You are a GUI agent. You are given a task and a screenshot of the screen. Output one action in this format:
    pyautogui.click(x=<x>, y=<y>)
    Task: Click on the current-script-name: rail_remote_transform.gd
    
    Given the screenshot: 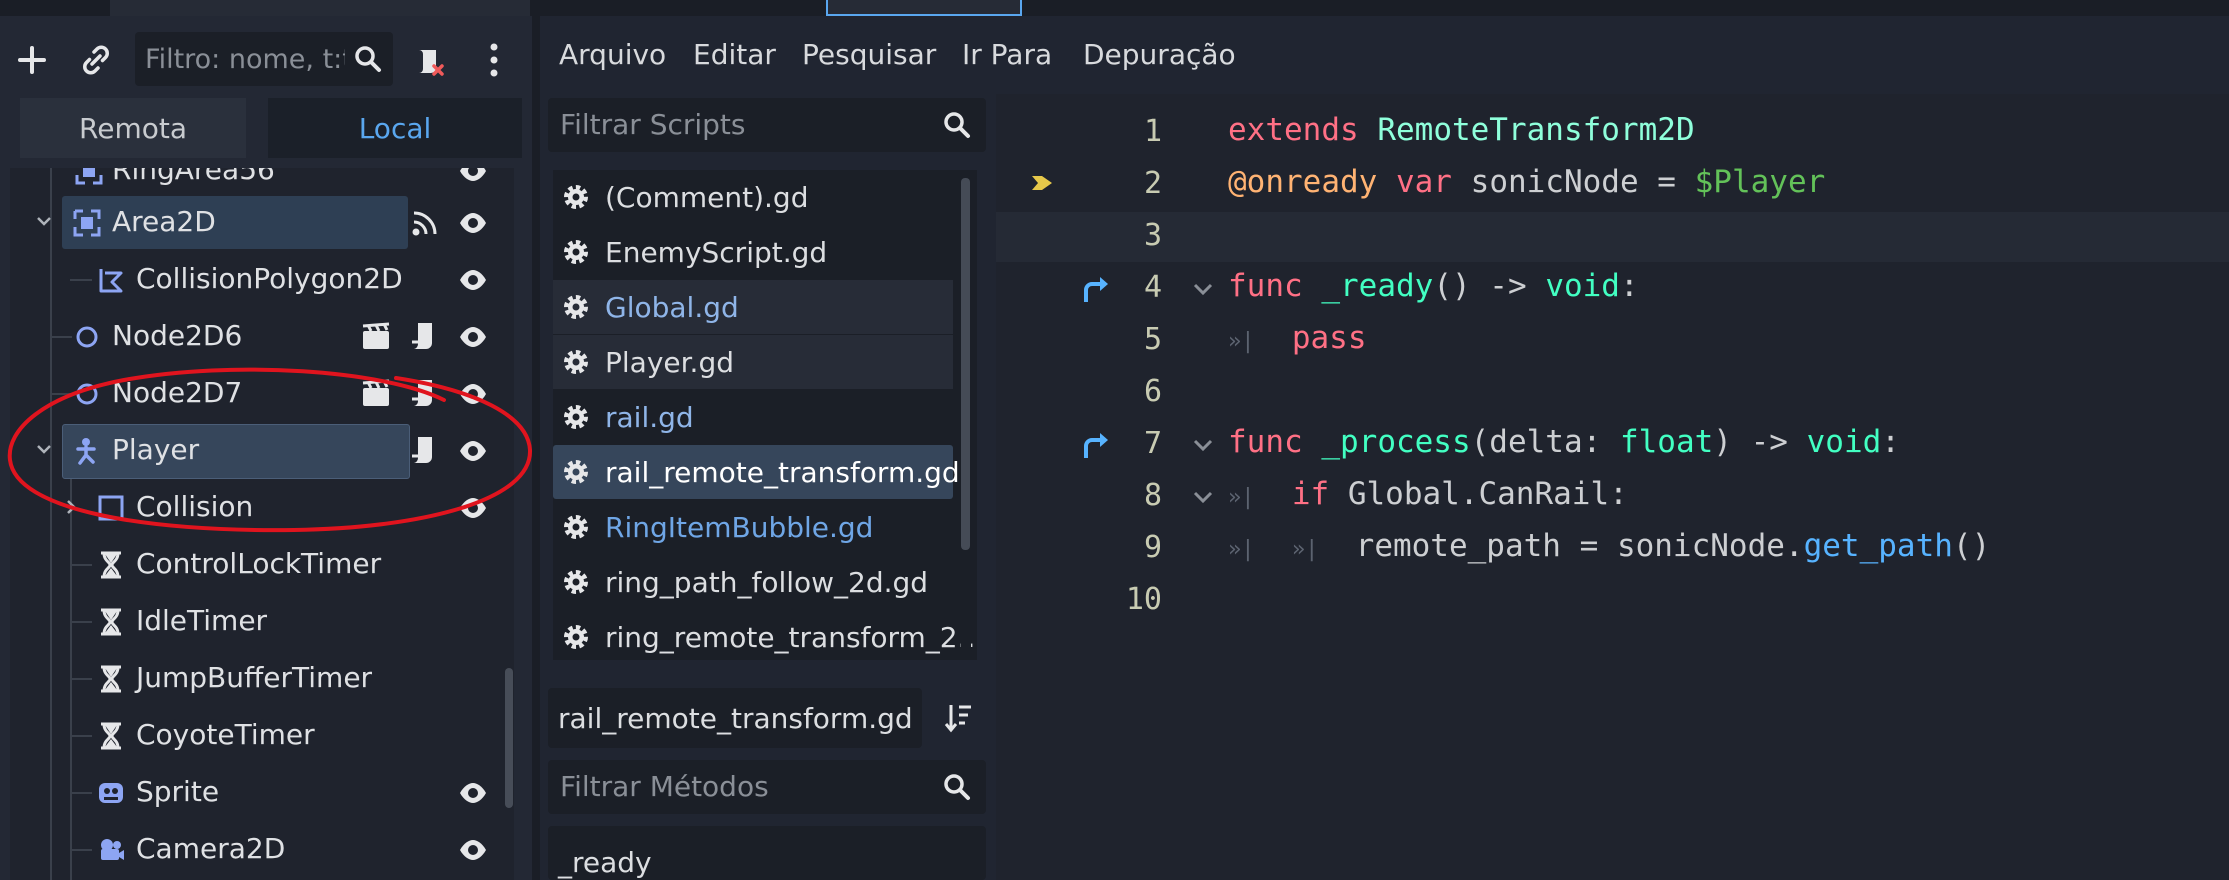 What is the action you would take?
    pyautogui.click(x=735, y=718)
    